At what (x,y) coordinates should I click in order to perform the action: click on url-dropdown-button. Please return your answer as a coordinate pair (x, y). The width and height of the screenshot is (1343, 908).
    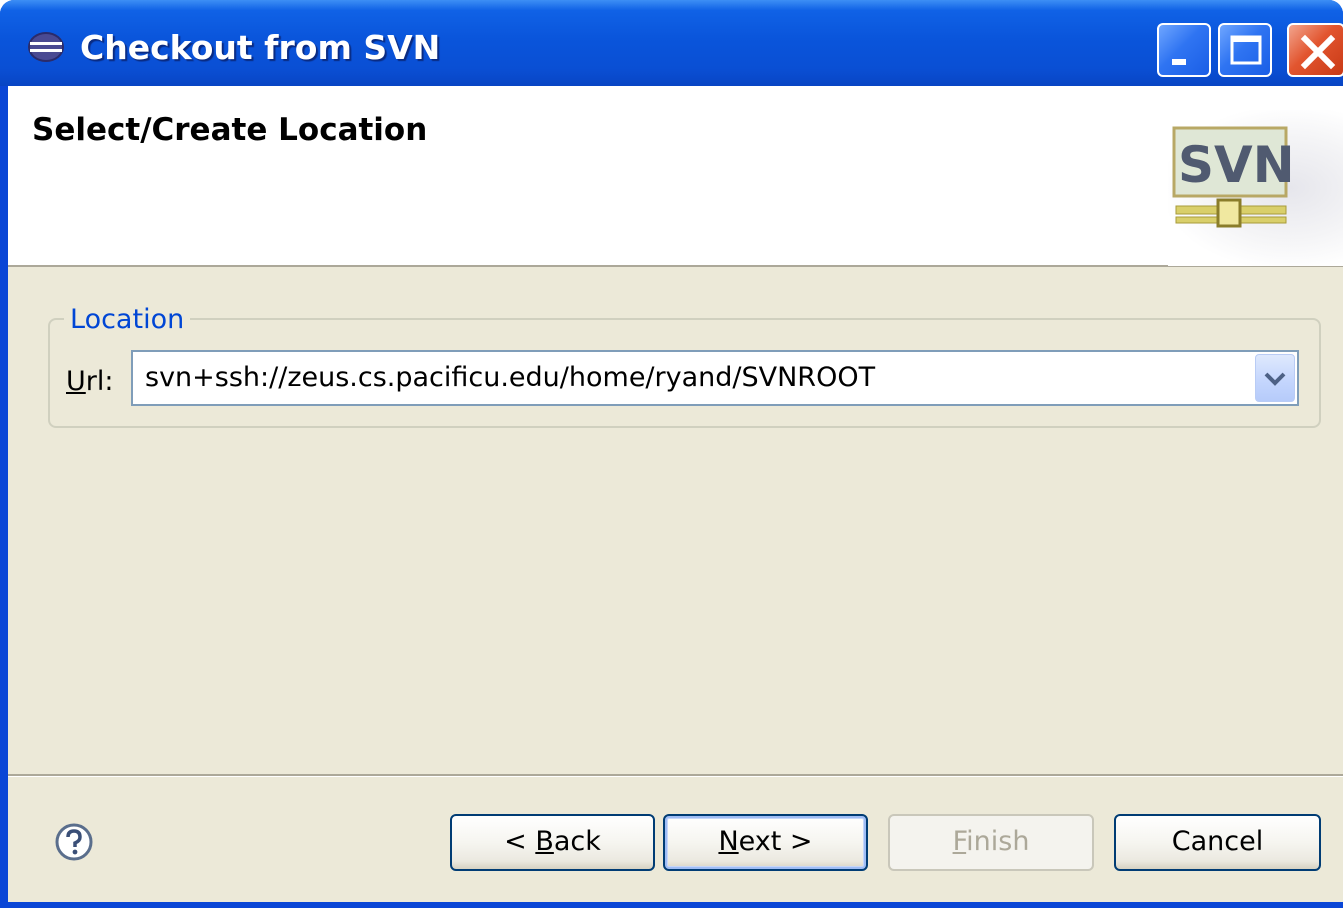
    Looking at the image, I should click on (1275, 378).